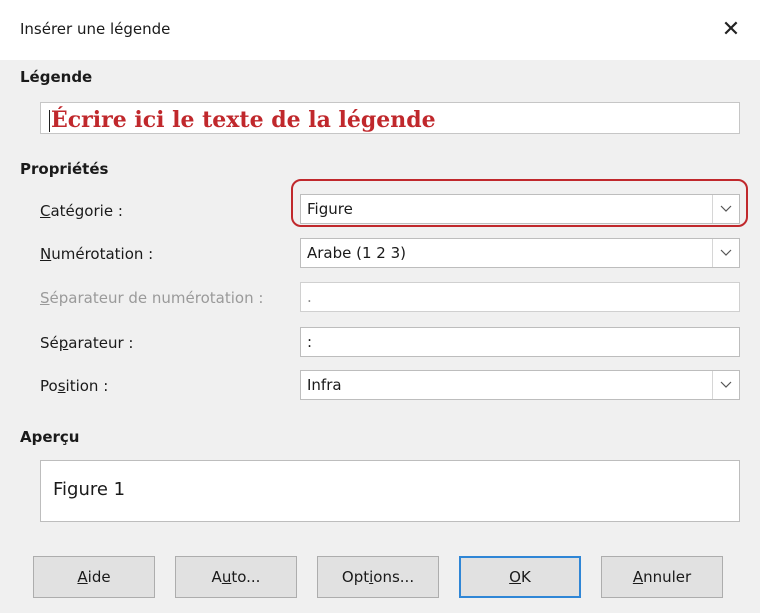  I want to click on category-select-value: Figure, so click(330, 209).